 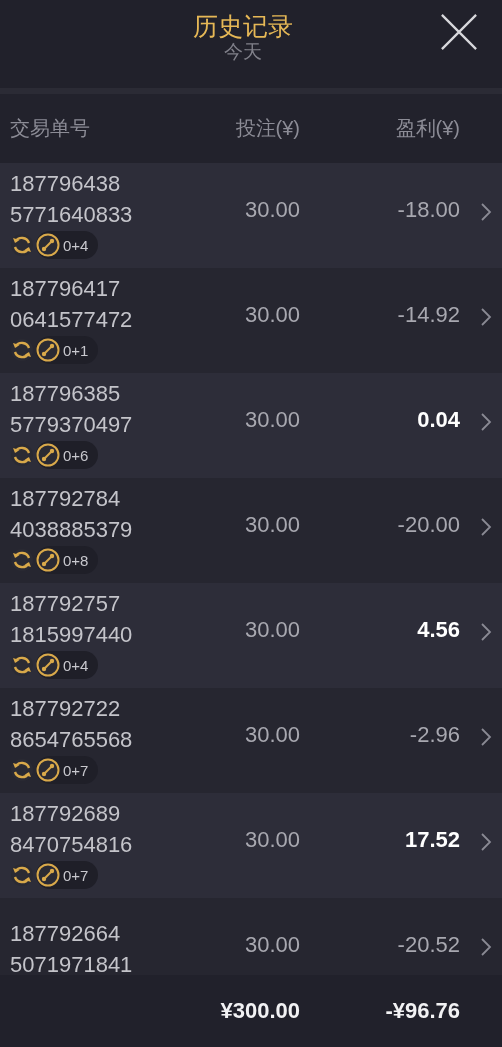 What do you see at coordinates (72, 829) in the screenshot?
I see `order-number: 187792689 8470754816` at bounding box center [72, 829].